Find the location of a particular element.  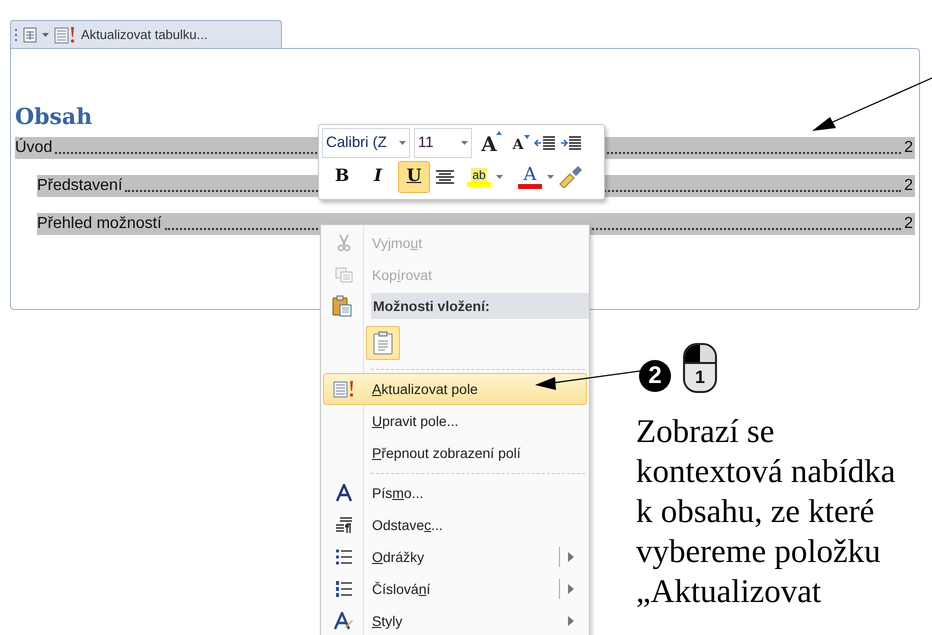

step-number-badge: 2 is located at coordinates (655, 376).